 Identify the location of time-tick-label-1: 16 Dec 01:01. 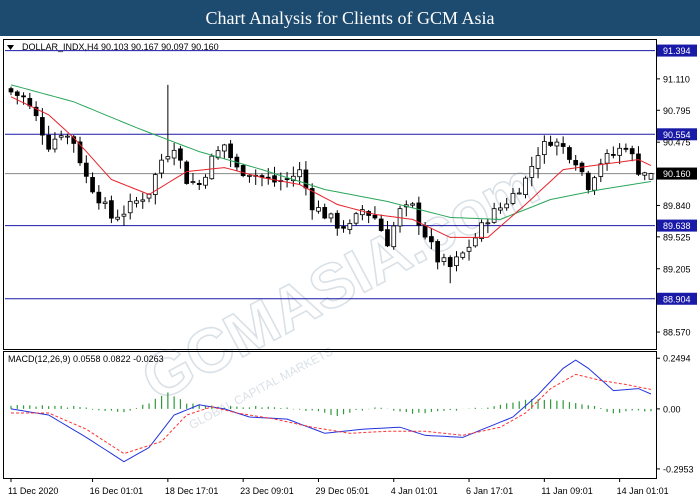
(117, 491).